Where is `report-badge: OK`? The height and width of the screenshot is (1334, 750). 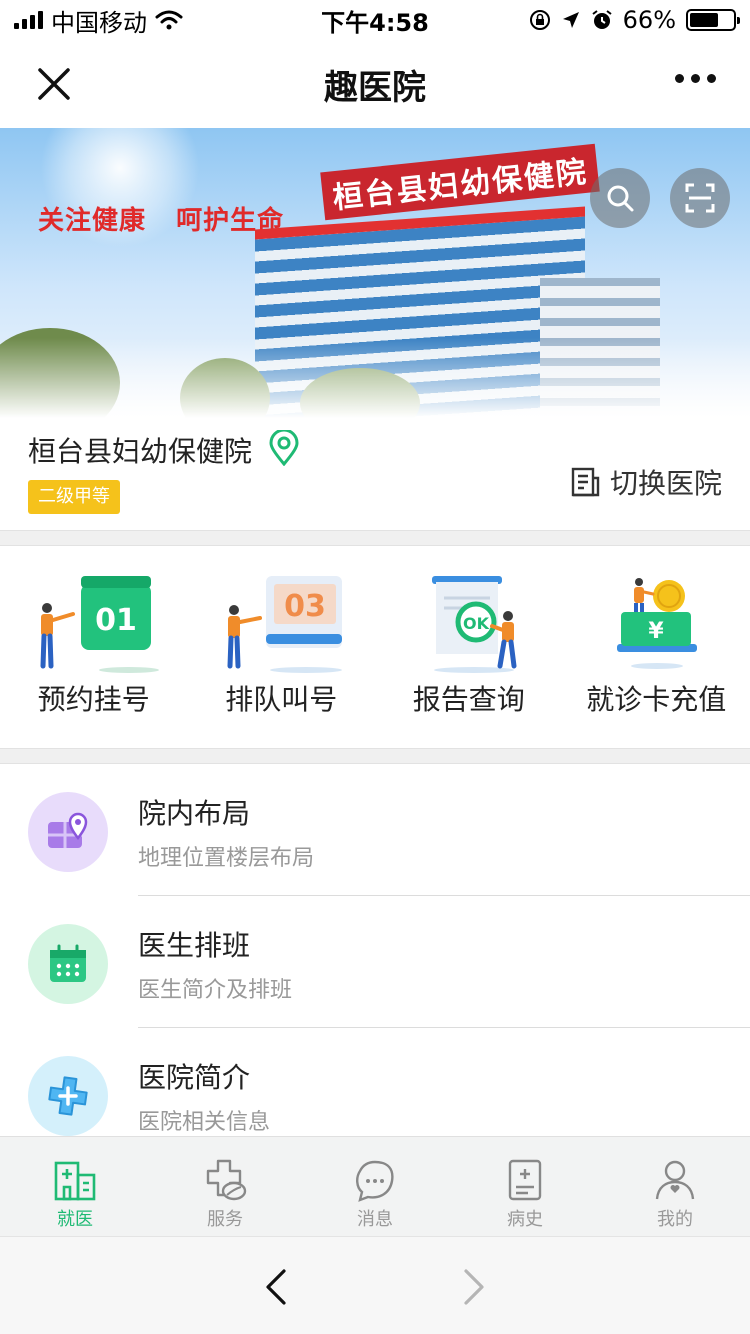 report-badge: OK is located at coordinates (476, 623).